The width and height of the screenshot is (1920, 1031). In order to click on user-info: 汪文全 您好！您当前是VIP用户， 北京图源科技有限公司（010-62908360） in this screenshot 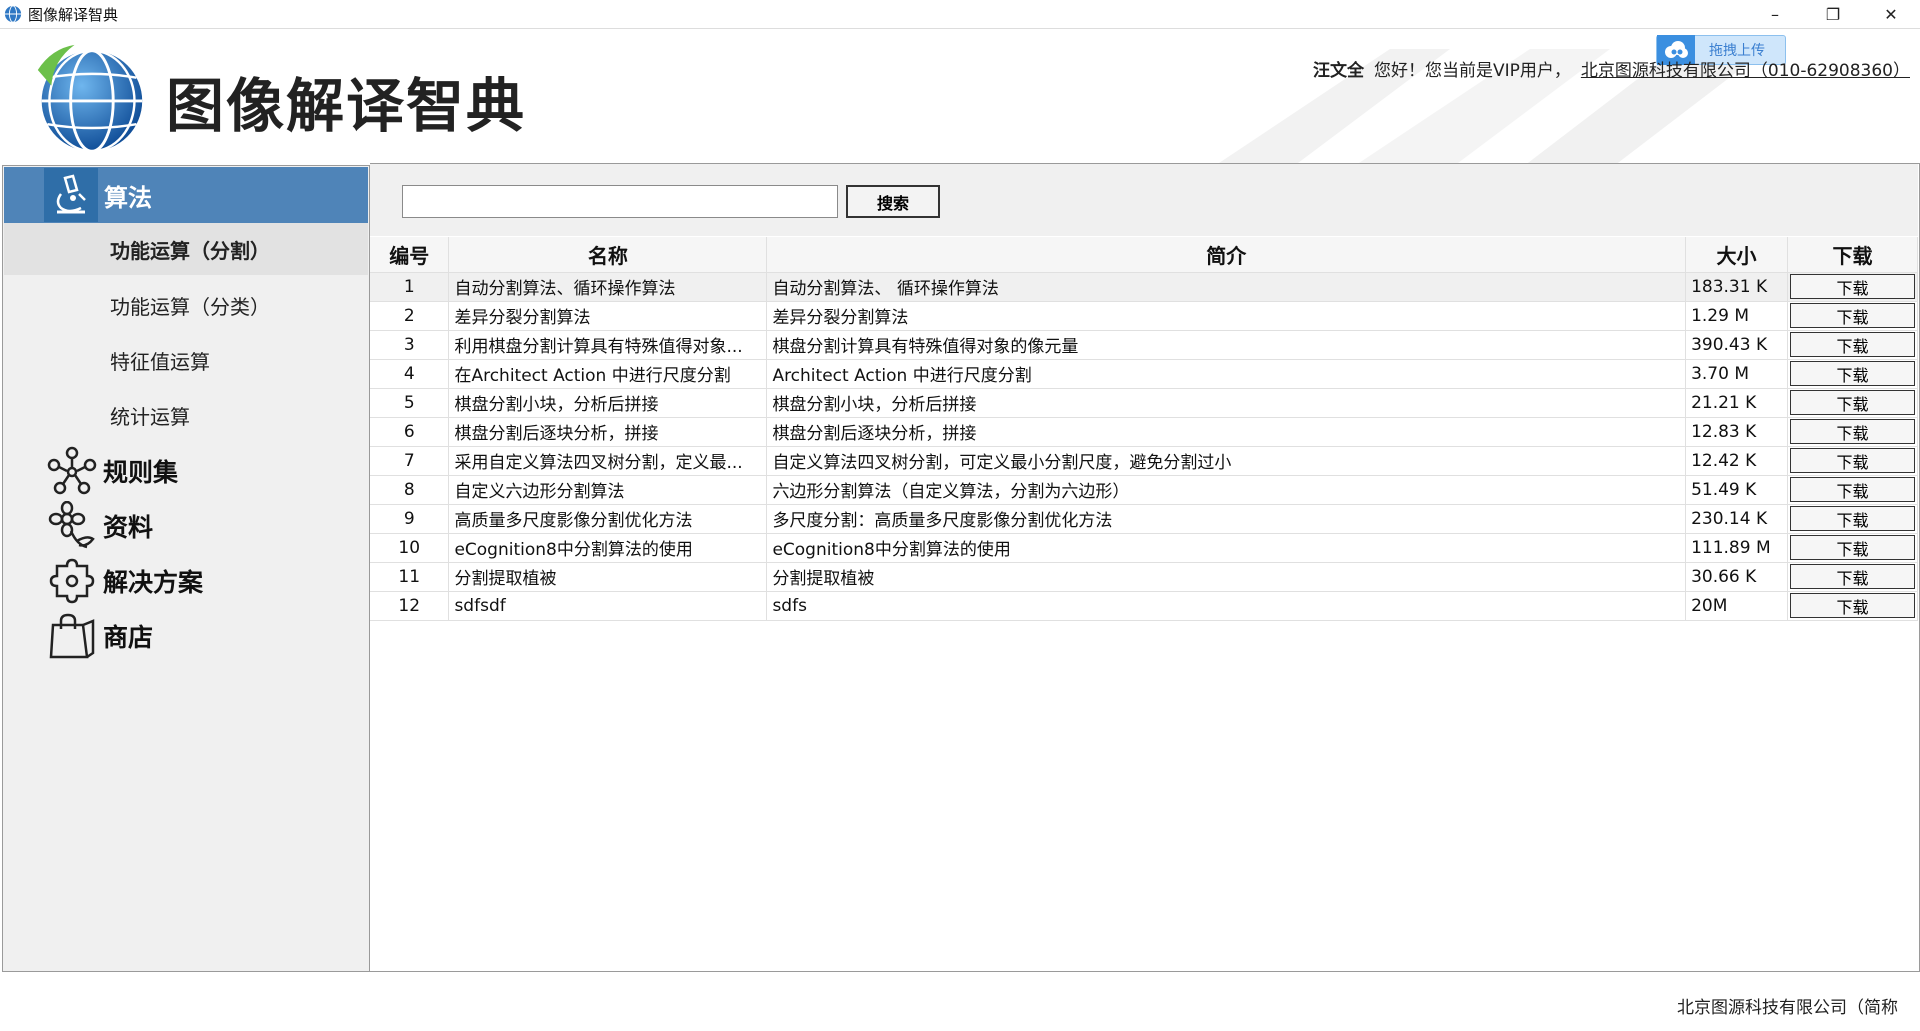, I will do `click(1611, 68)`.